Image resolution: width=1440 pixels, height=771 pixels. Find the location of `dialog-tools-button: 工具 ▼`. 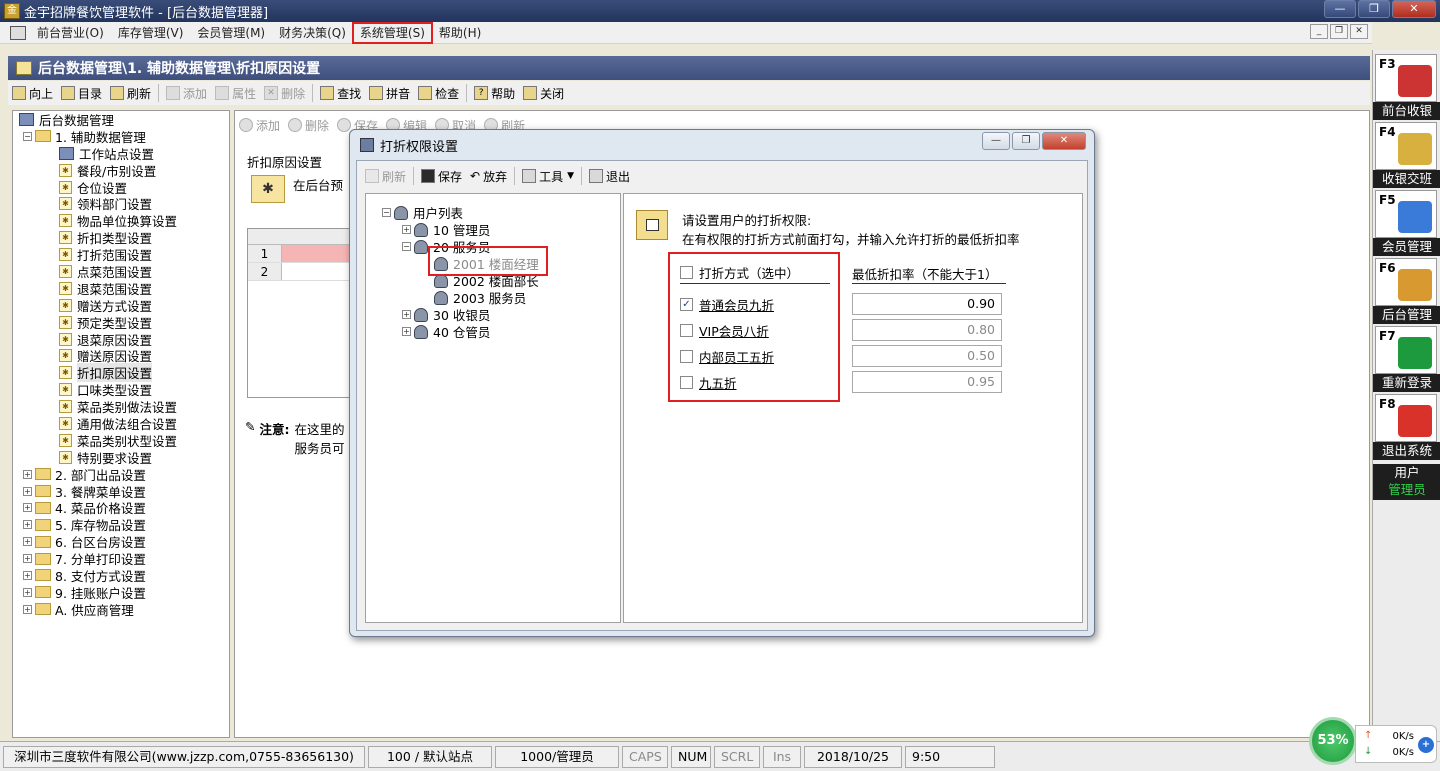

dialog-tools-button: 工具 ▼ is located at coordinates (548, 176).